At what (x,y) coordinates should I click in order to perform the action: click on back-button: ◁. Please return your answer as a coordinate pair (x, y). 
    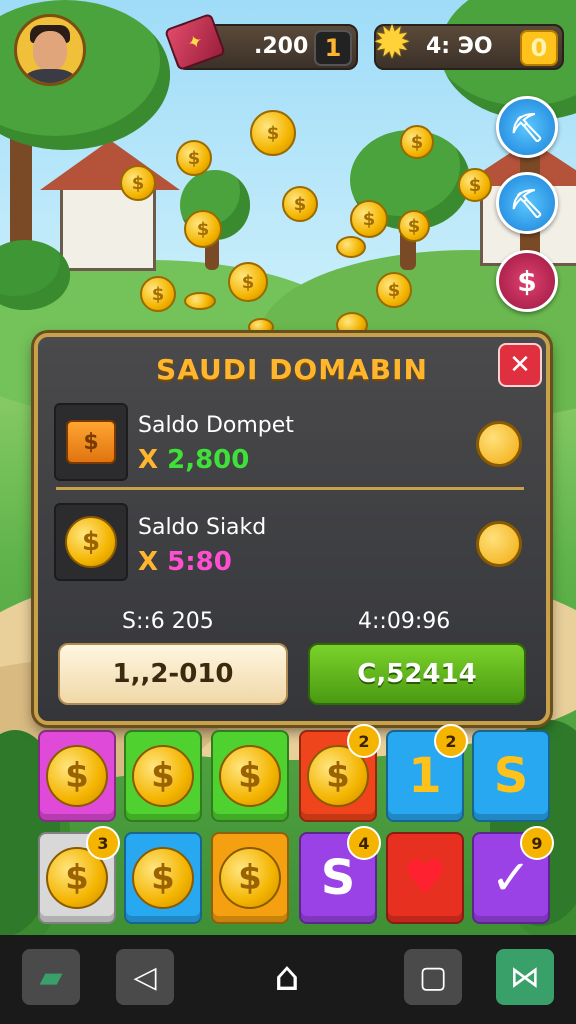
    Looking at the image, I should click on (145, 977).